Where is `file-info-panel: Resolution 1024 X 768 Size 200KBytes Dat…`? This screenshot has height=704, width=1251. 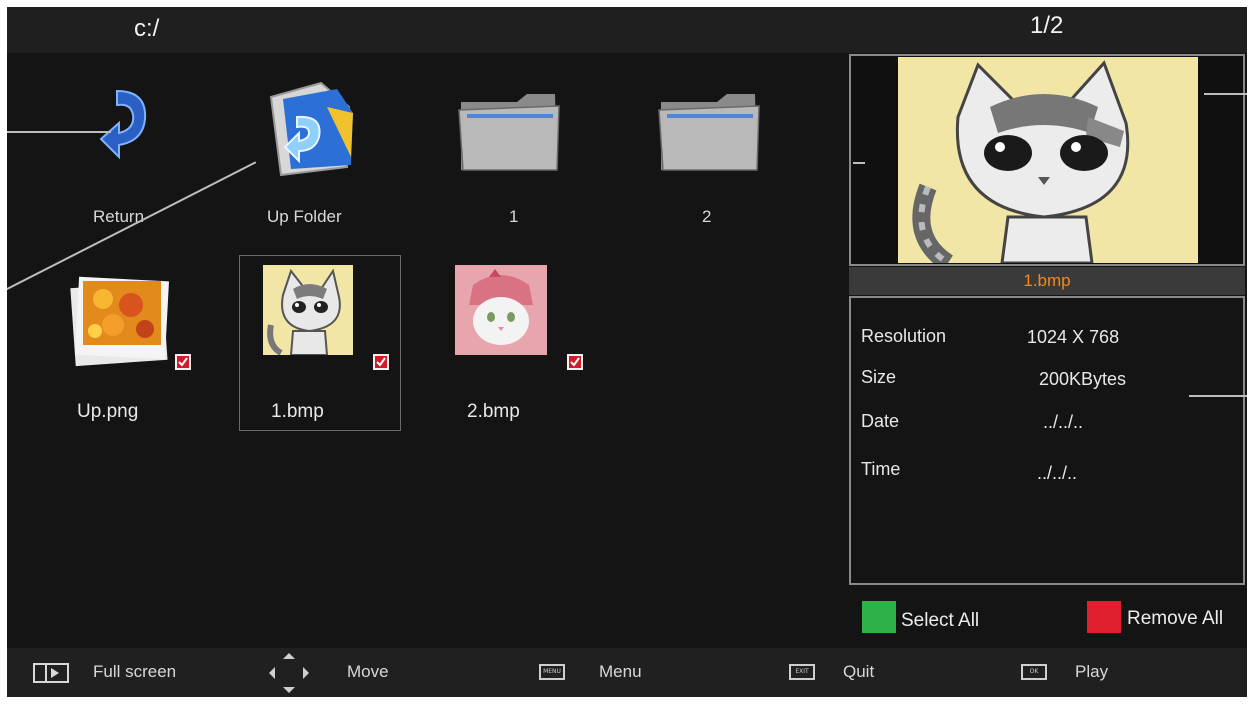 file-info-panel: Resolution 1024 X 768 Size 200KBytes Dat… is located at coordinates (1047, 440).